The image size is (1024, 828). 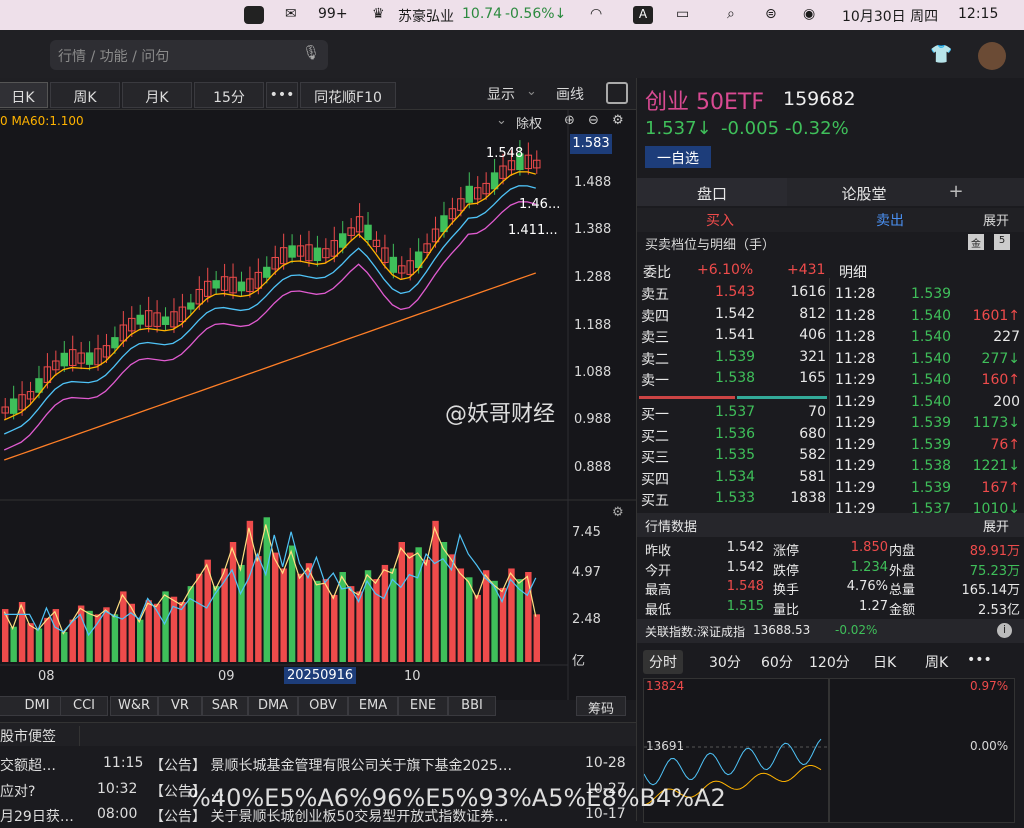 I want to click on trade-price: 1.540, so click(x=931, y=401).